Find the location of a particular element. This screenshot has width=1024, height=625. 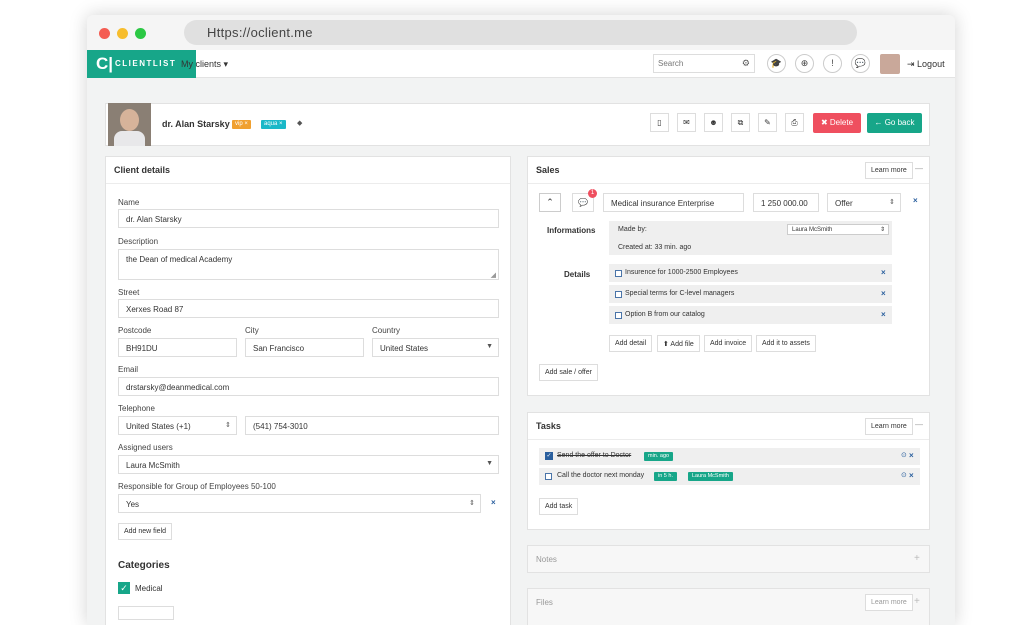

detail-row: Option B from our catalog × is located at coordinates (750, 315).